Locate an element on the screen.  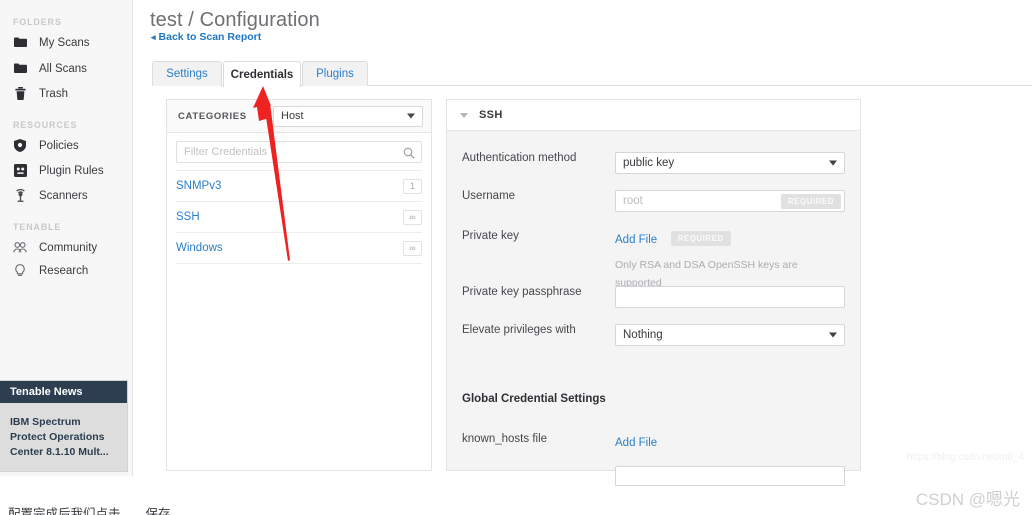
tab-settings: Settings is located at coordinates (187, 73).